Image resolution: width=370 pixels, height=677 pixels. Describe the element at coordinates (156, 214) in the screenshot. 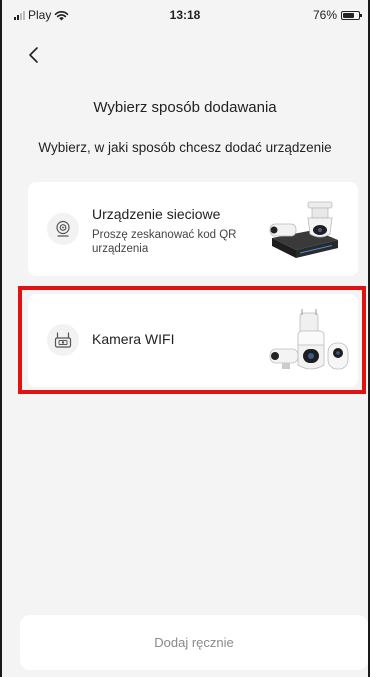

I see `option-title: Urządzenie sieciowe` at that location.